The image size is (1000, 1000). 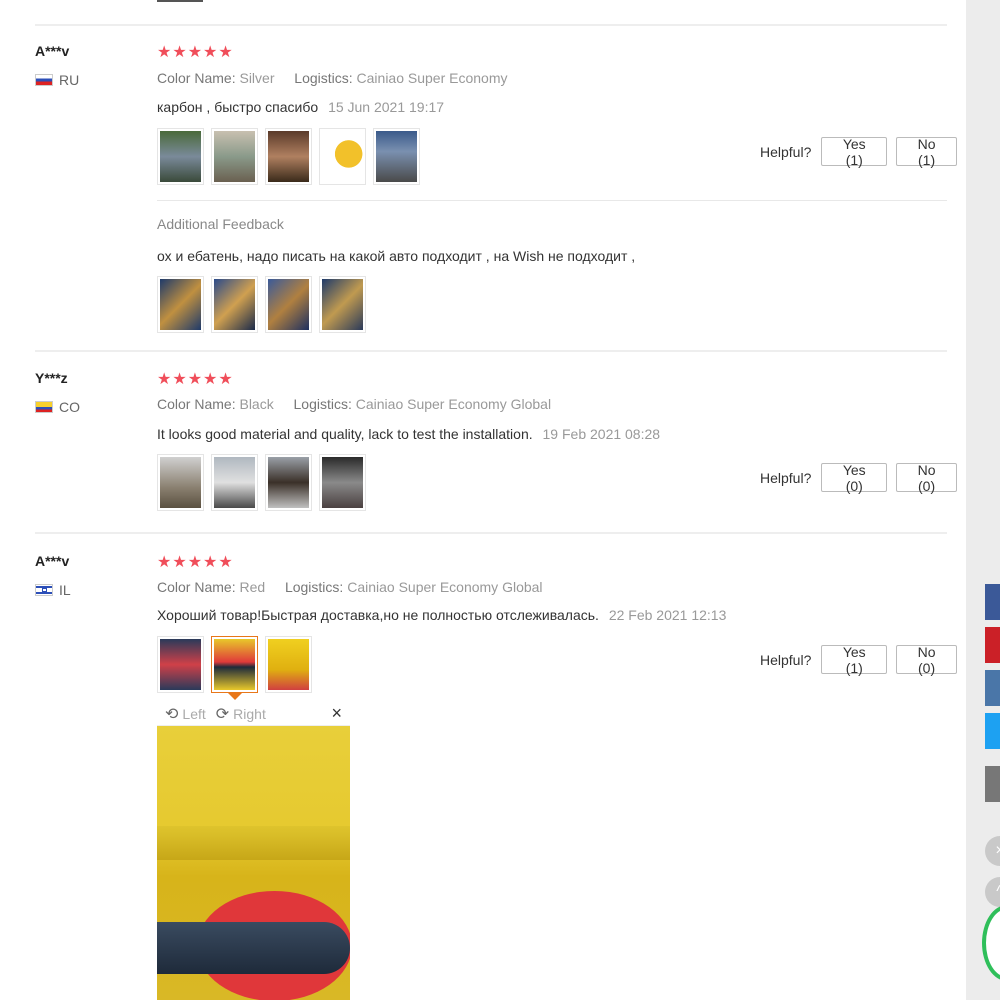 I want to click on image-viewer: ⟲ Left ⟳ Right ×, so click(x=253, y=851).